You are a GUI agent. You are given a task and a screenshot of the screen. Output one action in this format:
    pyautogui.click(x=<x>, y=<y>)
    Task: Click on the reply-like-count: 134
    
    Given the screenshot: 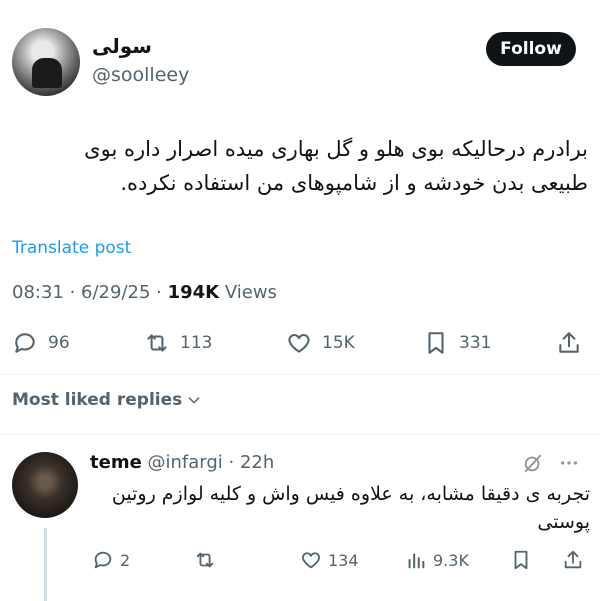 What is the action you would take?
    pyautogui.click(x=343, y=560)
    